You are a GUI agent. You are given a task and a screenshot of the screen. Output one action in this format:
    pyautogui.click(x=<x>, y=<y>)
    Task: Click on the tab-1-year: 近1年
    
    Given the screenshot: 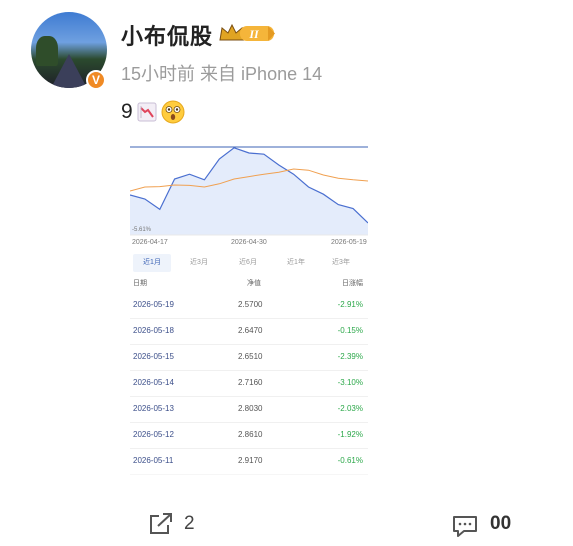 What is the action you would take?
    pyautogui.click(x=296, y=263)
    